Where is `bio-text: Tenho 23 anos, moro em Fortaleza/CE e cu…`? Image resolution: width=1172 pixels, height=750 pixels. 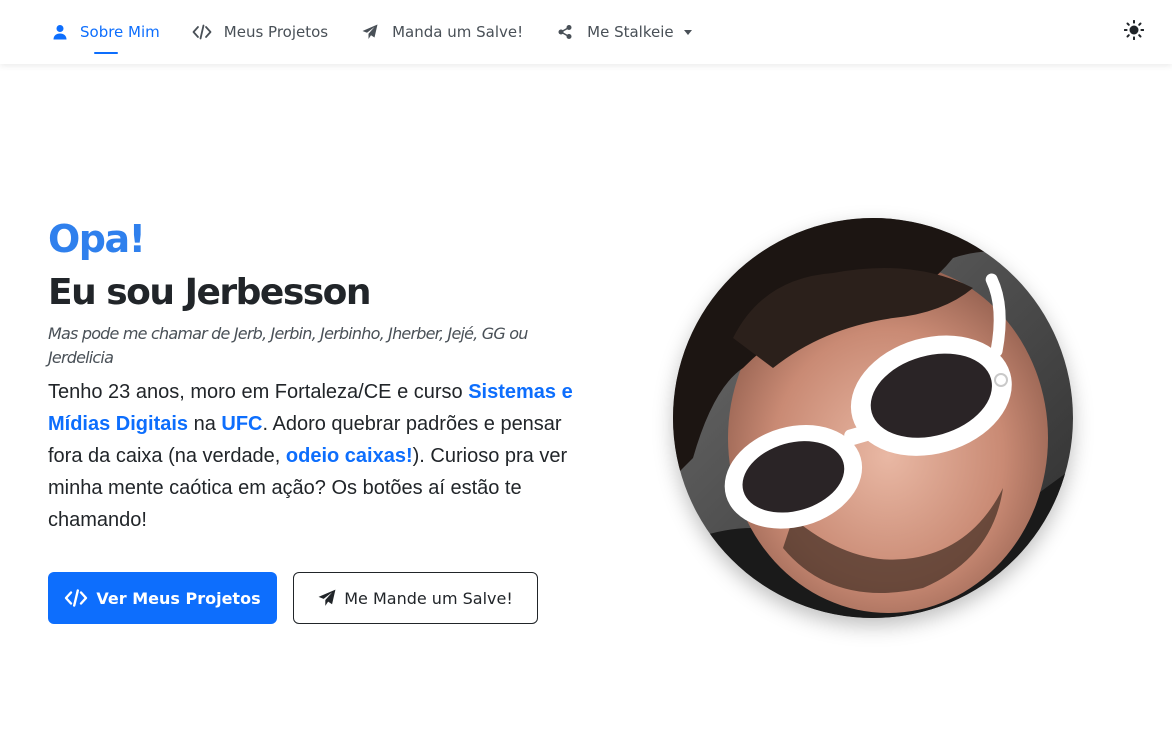 bio-text: Tenho 23 anos, moro em Fortaleza/CE e cu… is located at coordinates (258, 392).